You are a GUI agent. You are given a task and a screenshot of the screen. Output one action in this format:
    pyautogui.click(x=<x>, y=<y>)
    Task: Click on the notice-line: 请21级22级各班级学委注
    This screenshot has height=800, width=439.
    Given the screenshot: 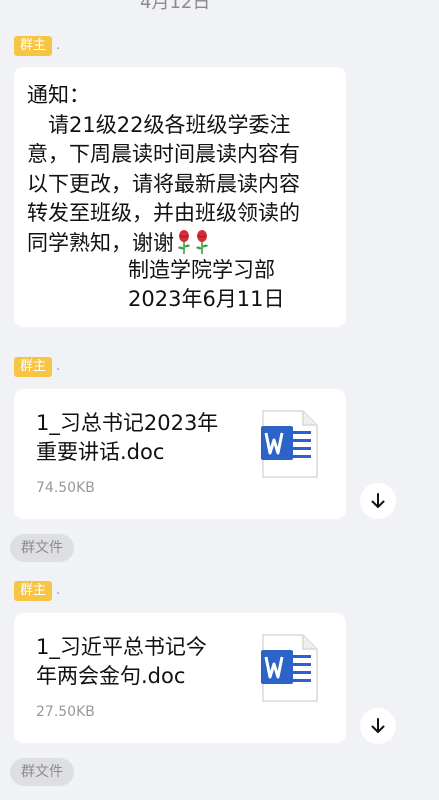 What is the action you would take?
    pyautogui.click(x=159, y=124)
    